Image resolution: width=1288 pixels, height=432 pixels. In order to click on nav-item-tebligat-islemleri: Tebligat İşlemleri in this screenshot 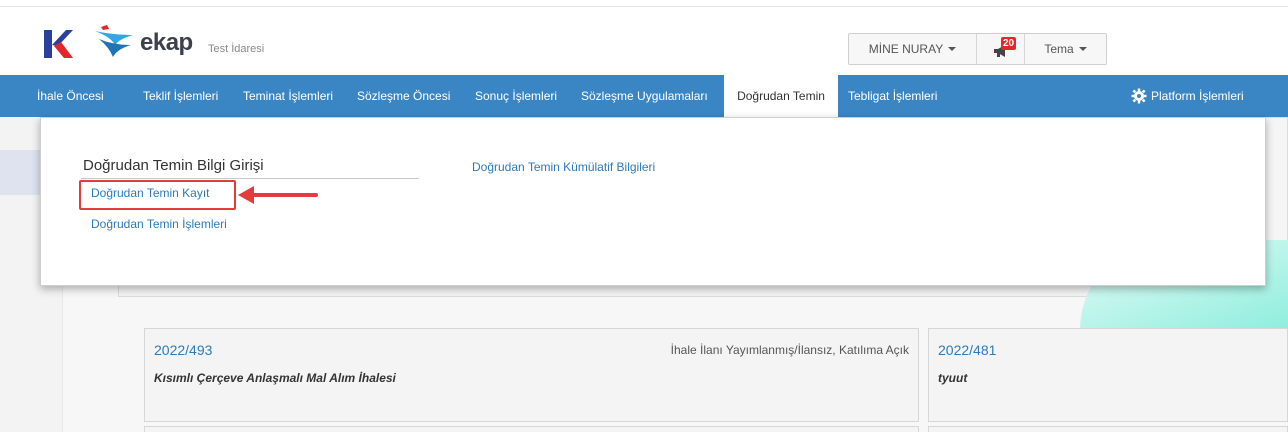, I will do `click(892, 96)`.